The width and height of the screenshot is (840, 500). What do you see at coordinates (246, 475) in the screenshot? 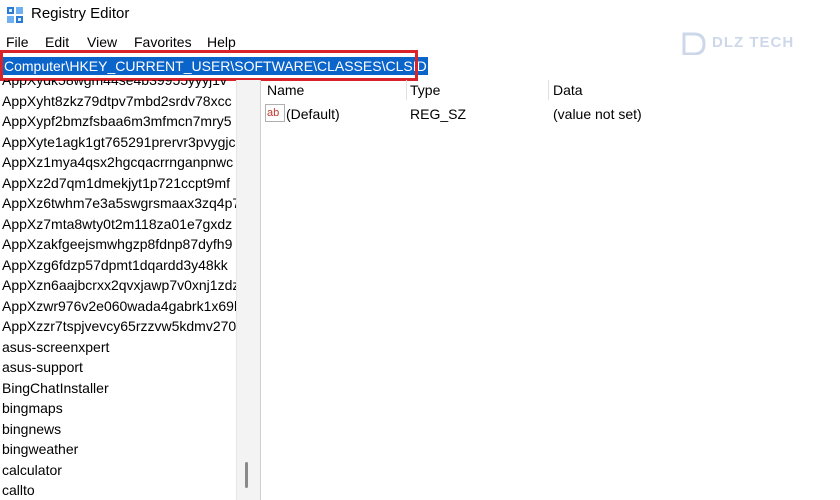
I see `tree-scrollbar-thumb` at bounding box center [246, 475].